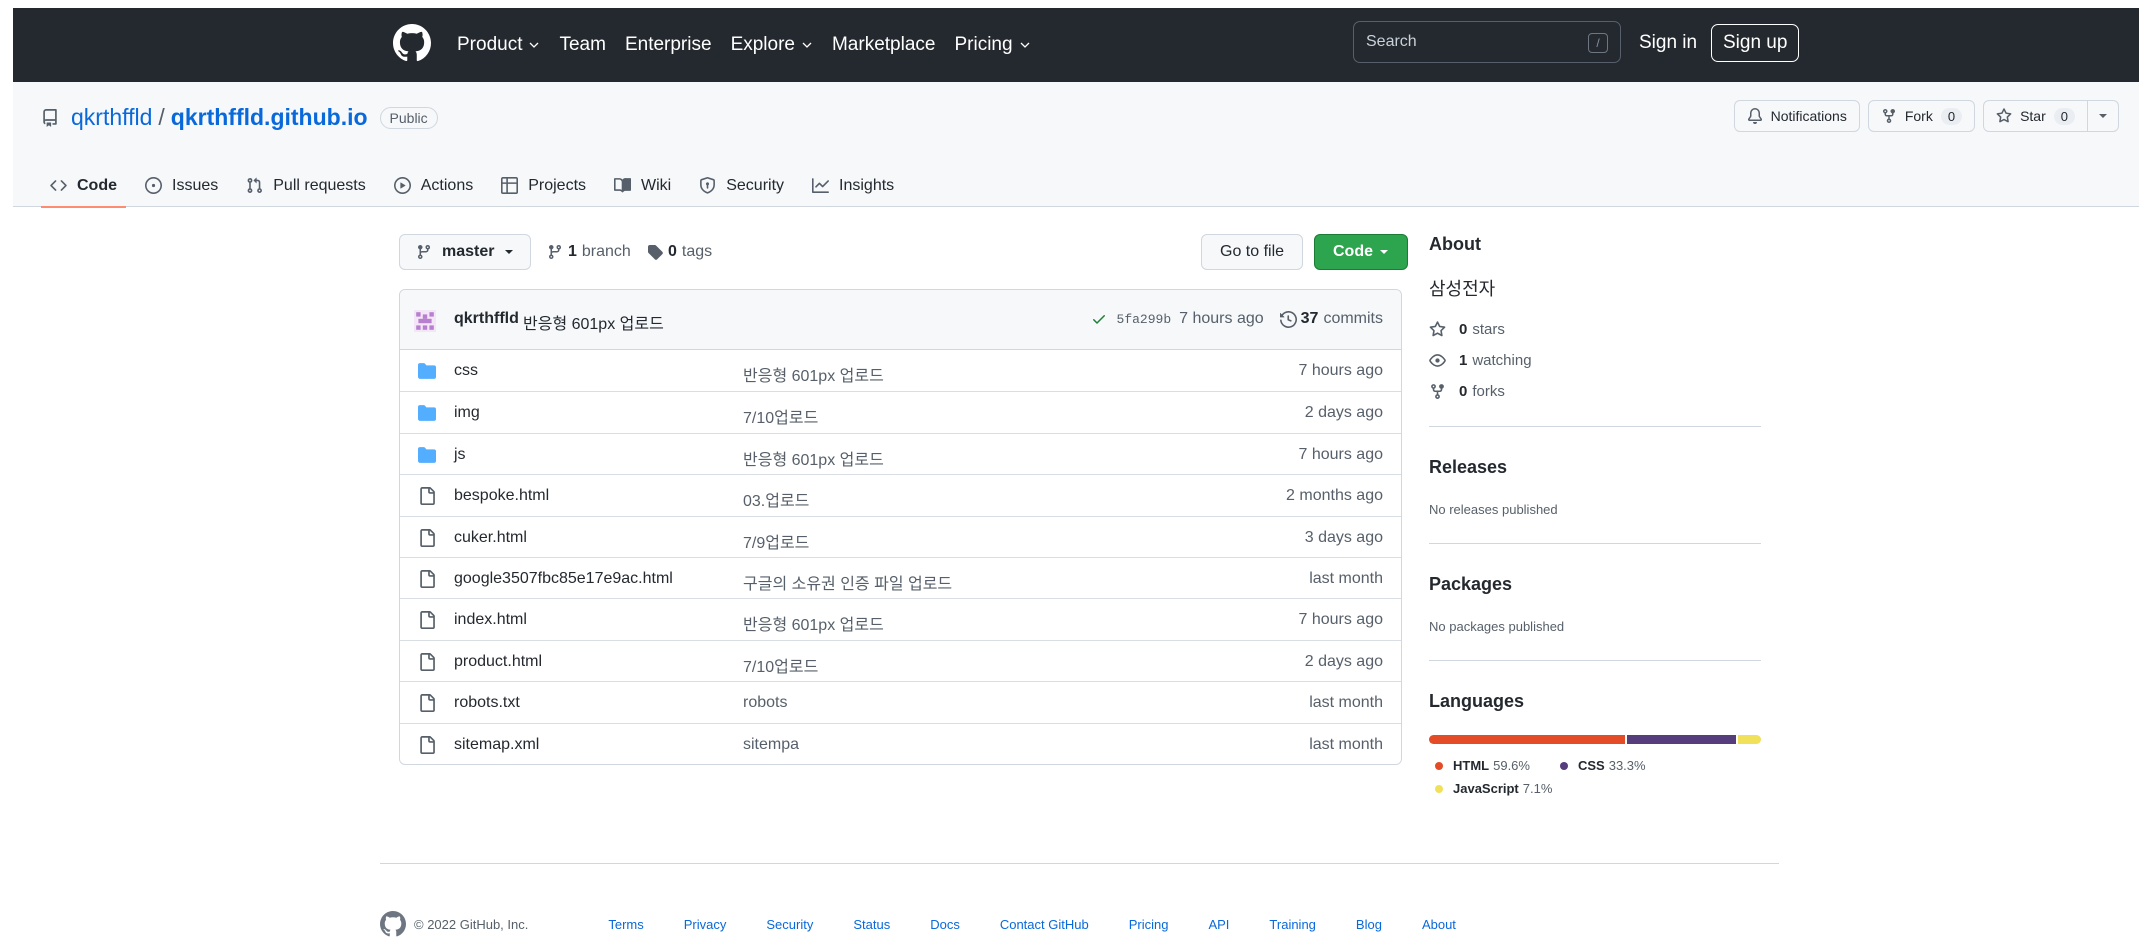 The width and height of the screenshot is (2139, 938). I want to click on file-commit-message-link: 03.업로드, so click(776, 499).